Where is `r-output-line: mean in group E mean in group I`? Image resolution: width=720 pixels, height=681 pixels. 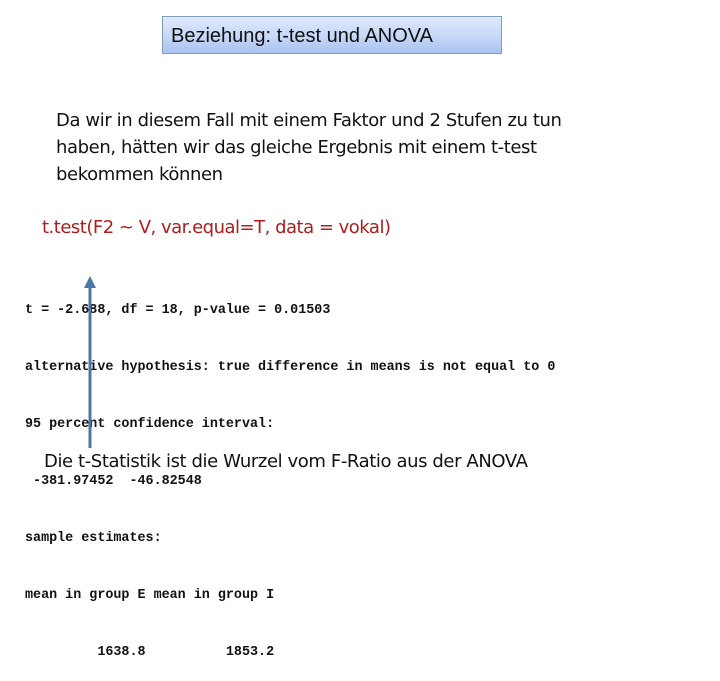 r-output-line: mean in group E mean in group I is located at coordinates (150, 595).